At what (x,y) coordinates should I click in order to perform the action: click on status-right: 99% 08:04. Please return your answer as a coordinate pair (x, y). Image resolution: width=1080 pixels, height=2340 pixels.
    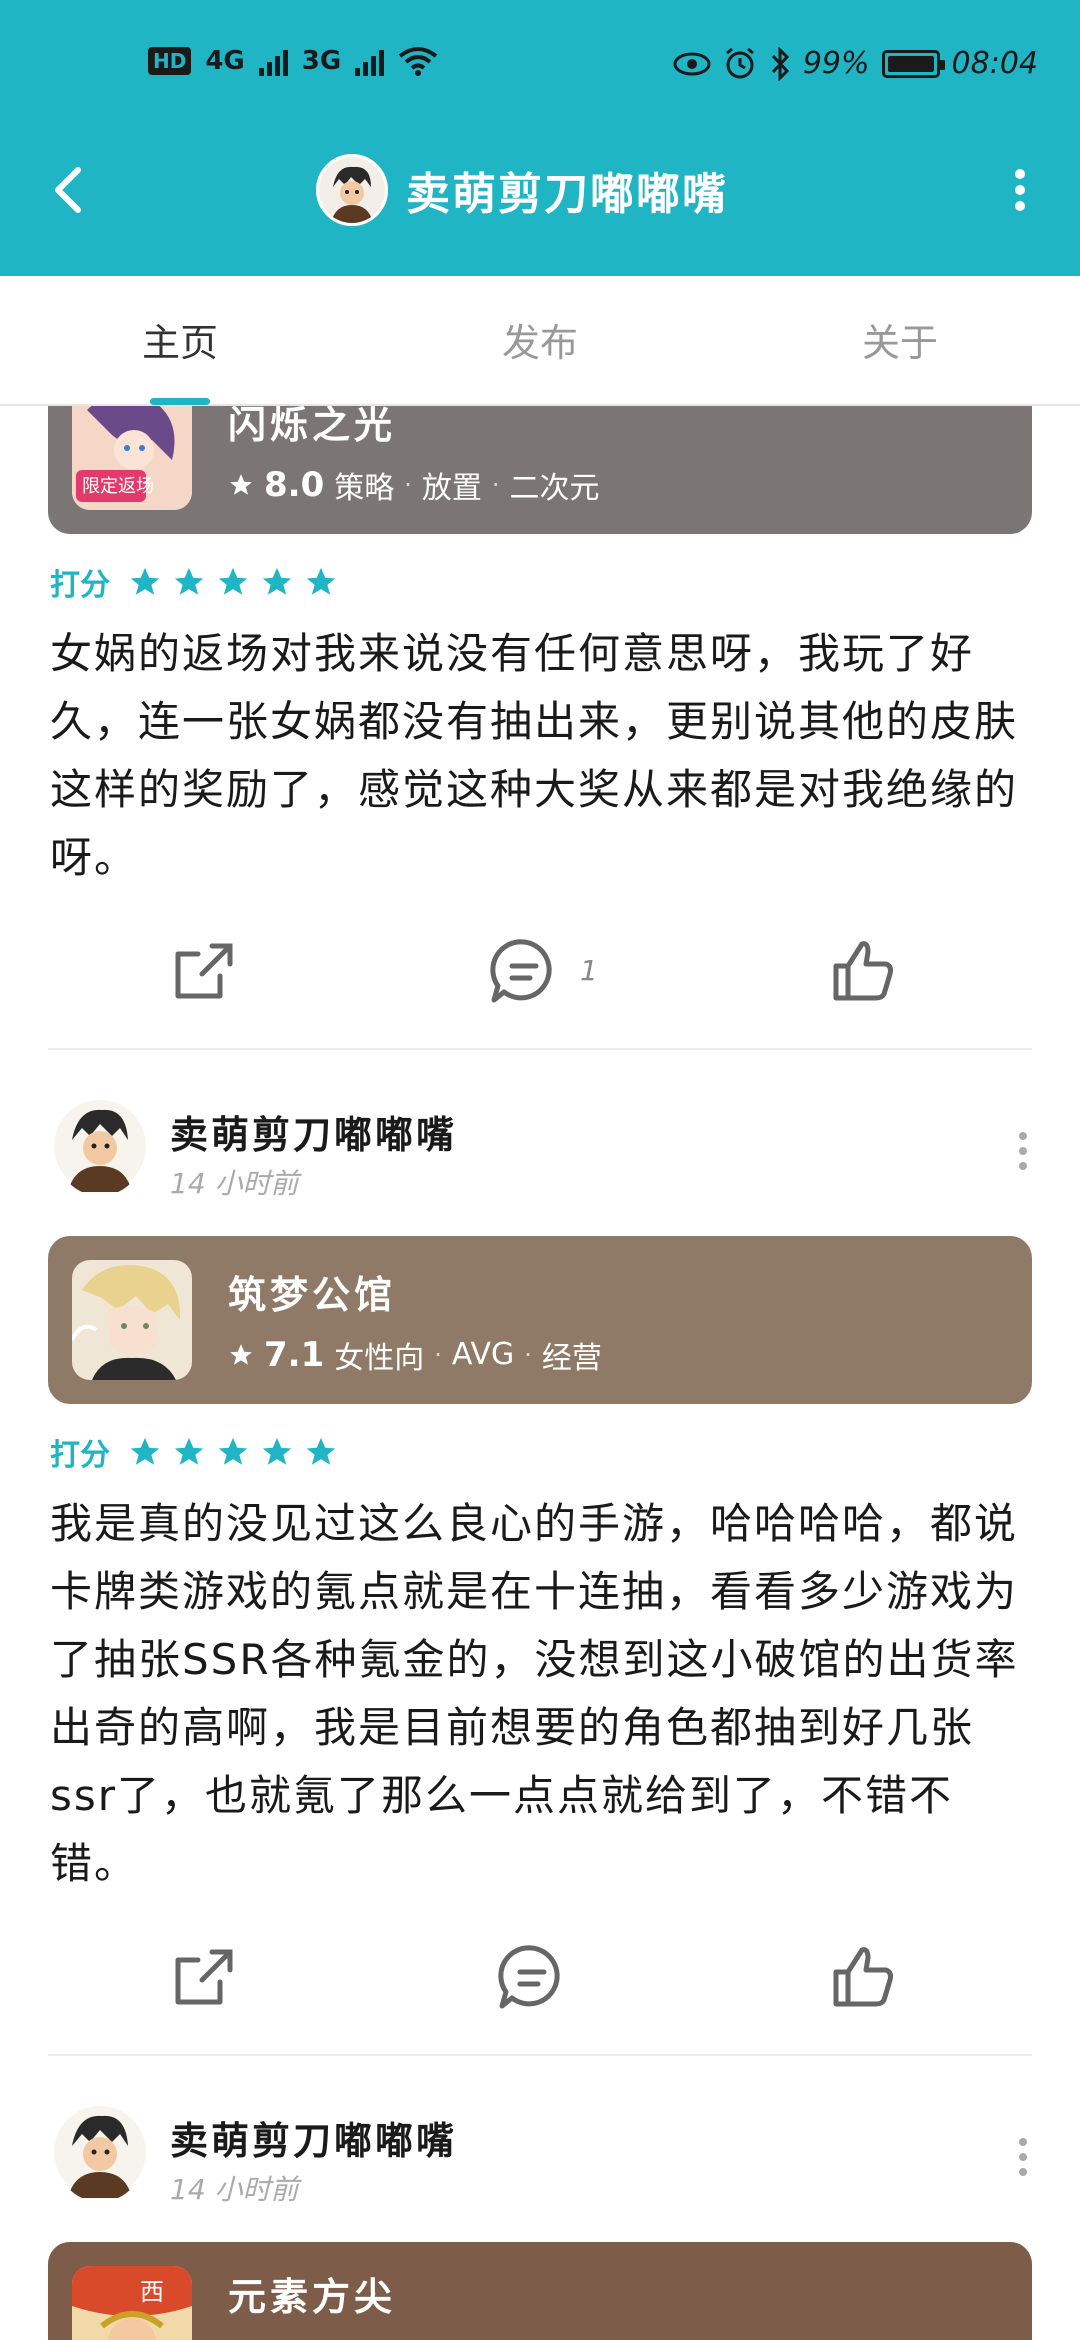
    Looking at the image, I should click on (855, 63).